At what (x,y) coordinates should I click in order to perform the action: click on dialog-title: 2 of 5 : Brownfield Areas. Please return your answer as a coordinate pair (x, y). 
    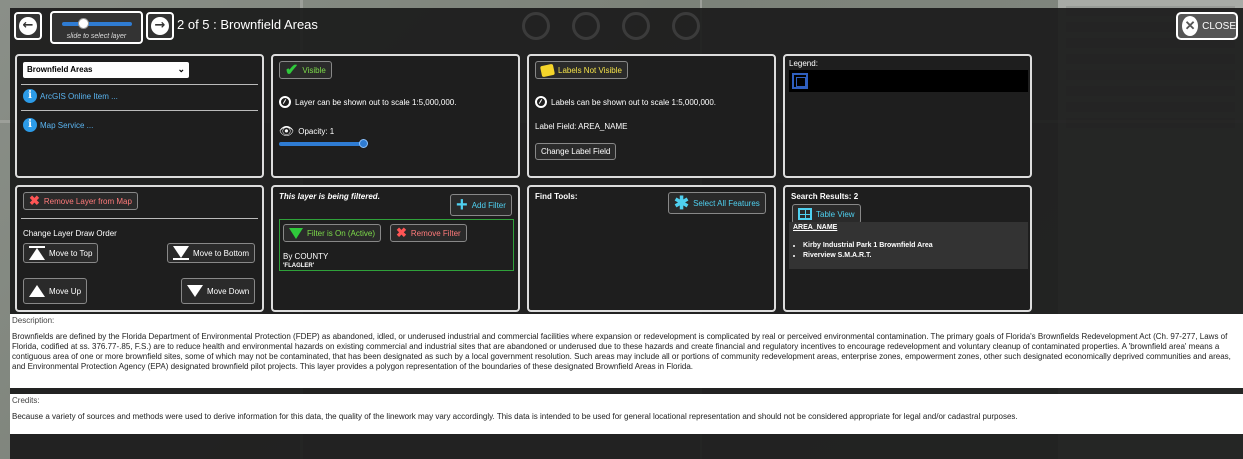
    Looking at the image, I should click on (247, 24).